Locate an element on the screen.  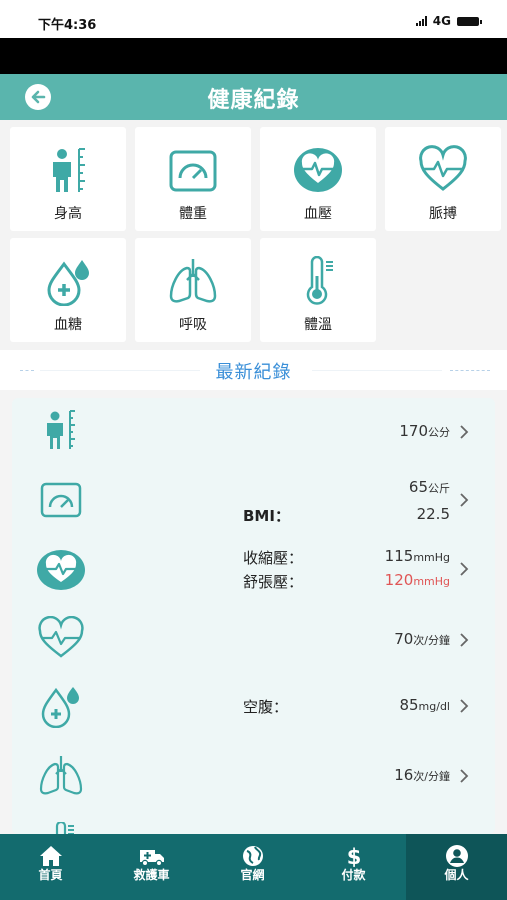
height-value: 170公分 is located at coordinates (424, 431).